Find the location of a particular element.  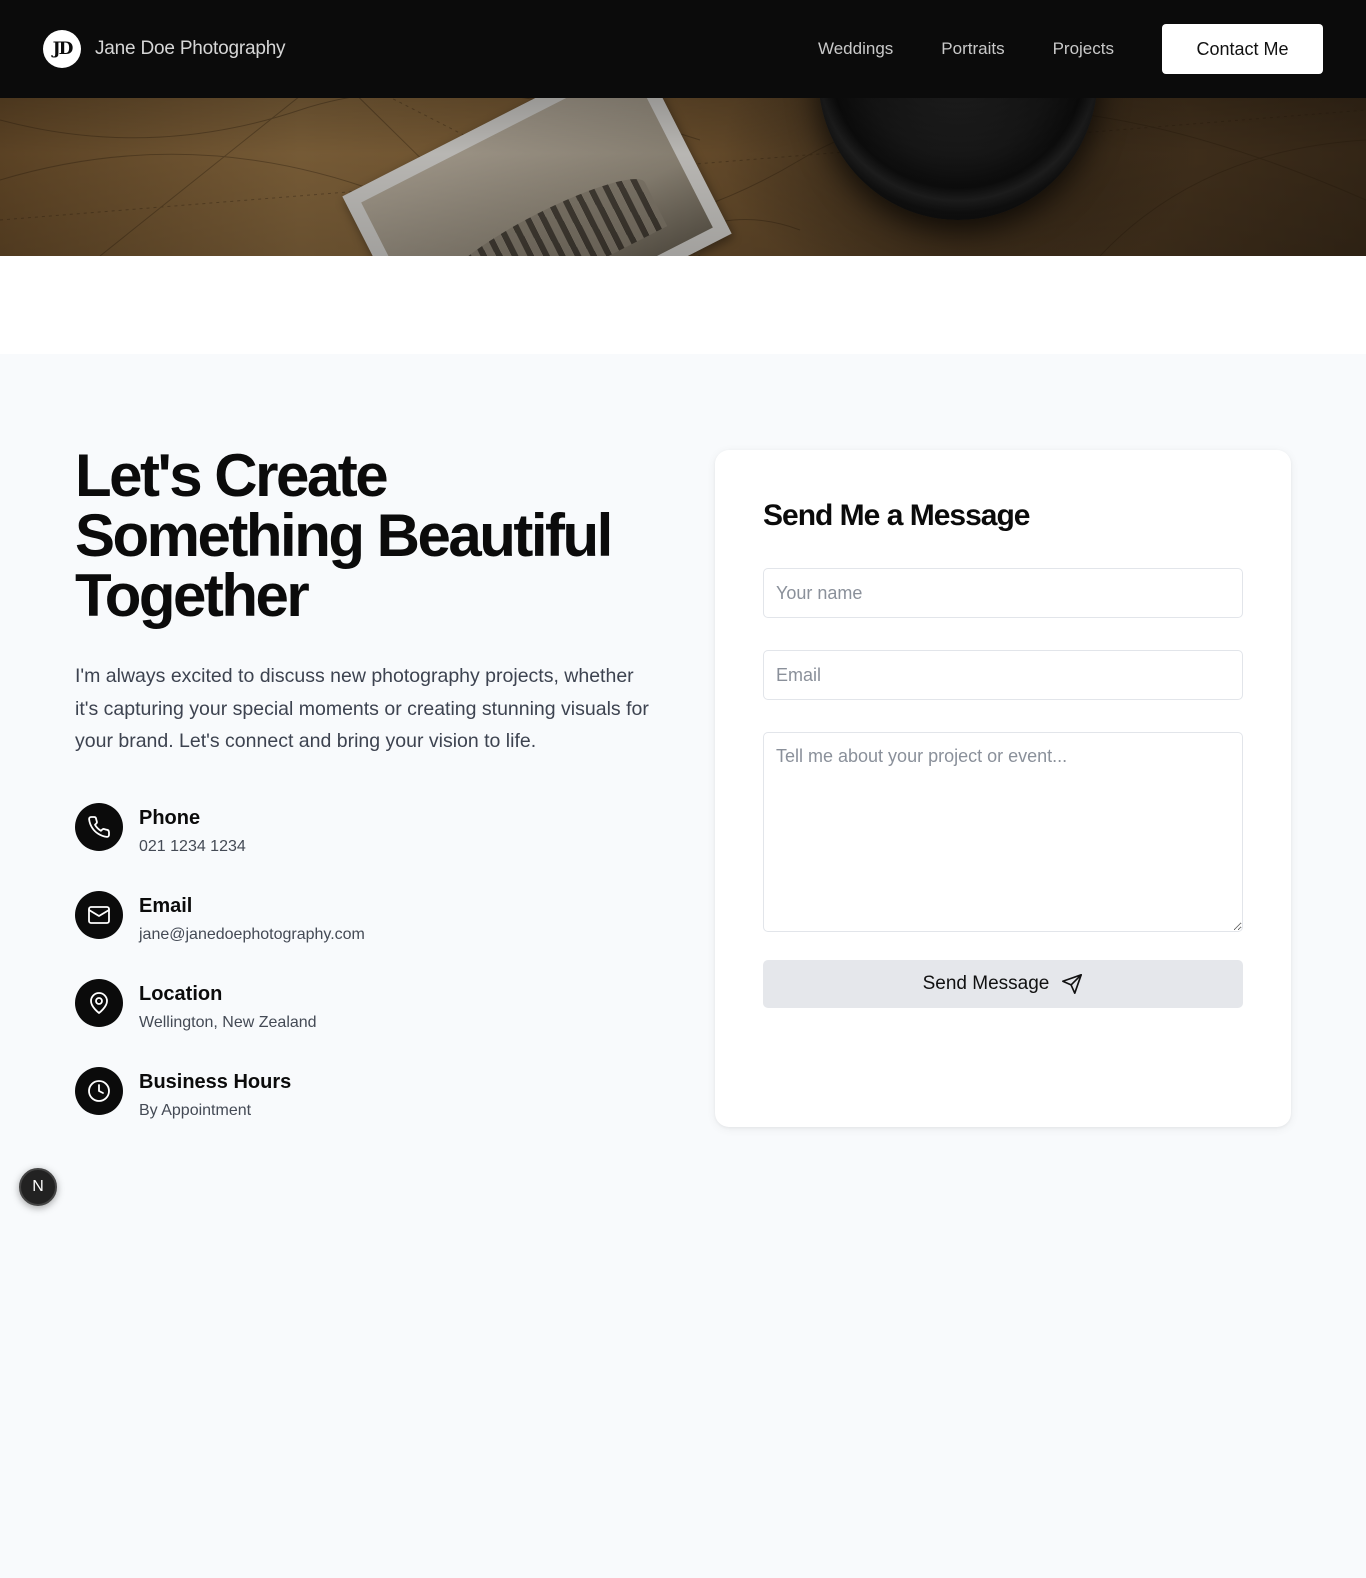

phone-value: 021 1234 1234 is located at coordinates (192, 847).